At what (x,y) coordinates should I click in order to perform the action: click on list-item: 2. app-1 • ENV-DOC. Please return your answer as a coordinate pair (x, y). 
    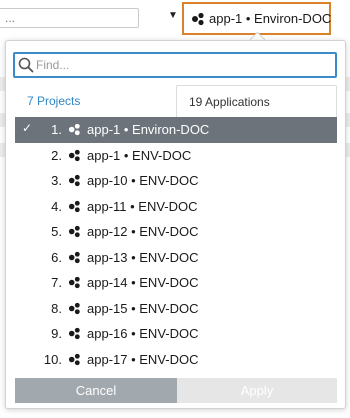
    Looking at the image, I should click on (176, 156).